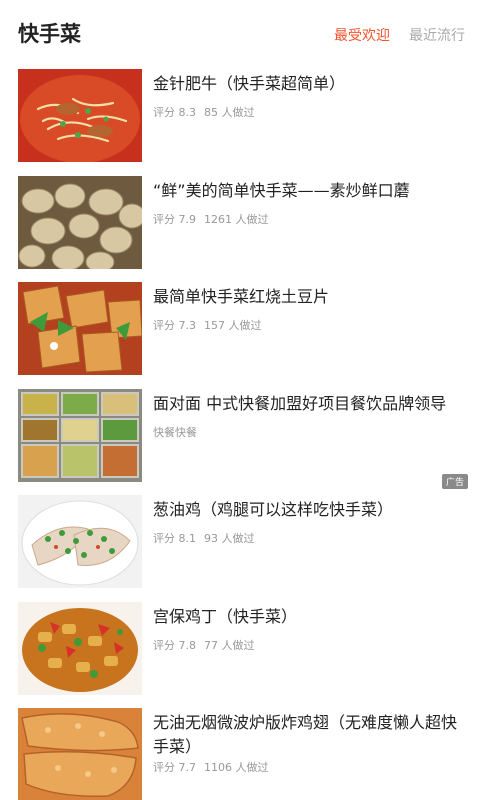 This screenshot has width=480, height=800. Describe the element at coordinates (229, 538) in the screenshot. I see `recipe-made-count: 93 人做过` at that location.